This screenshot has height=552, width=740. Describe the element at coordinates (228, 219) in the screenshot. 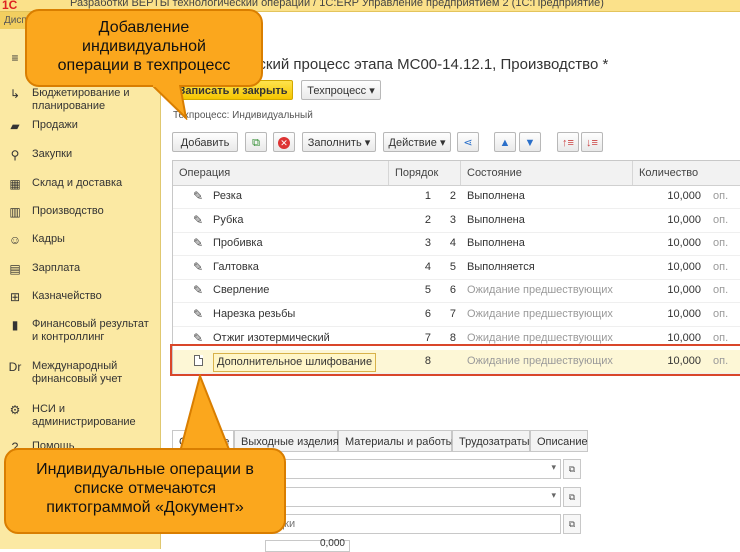

I see `operation-name: Рубка` at that location.